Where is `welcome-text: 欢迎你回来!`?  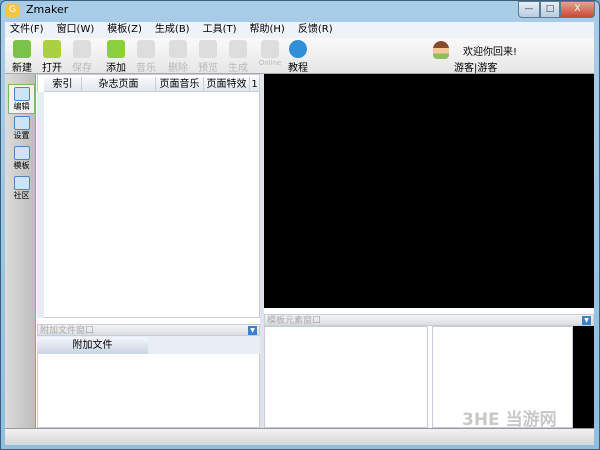 welcome-text: 欢迎你回来! is located at coordinates (490, 52).